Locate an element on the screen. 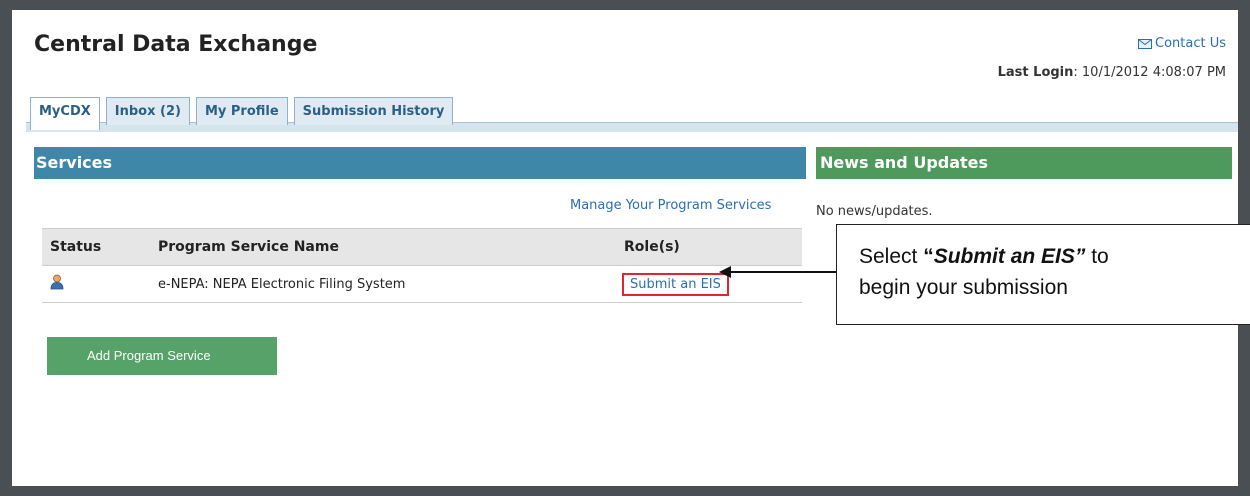 Image resolution: width=1250 pixels, height=496 pixels. table-header: Status Program Service Name Role(s) is located at coordinates (422, 247).